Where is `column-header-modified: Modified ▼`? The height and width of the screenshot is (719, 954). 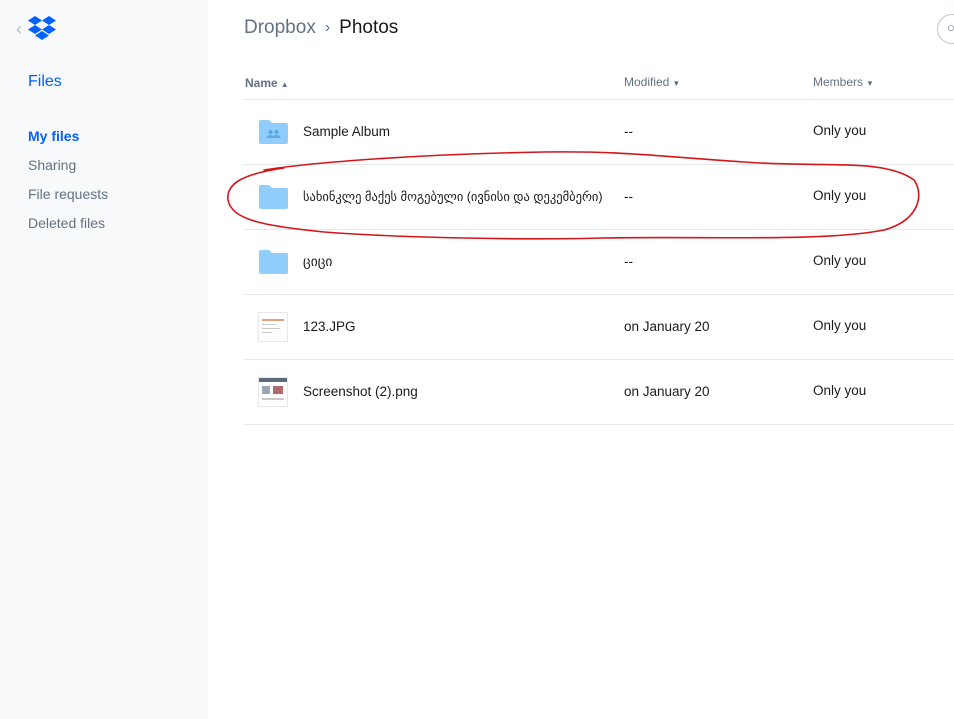 column-header-modified: Modified ▼ is located at coordinates (652, 82).